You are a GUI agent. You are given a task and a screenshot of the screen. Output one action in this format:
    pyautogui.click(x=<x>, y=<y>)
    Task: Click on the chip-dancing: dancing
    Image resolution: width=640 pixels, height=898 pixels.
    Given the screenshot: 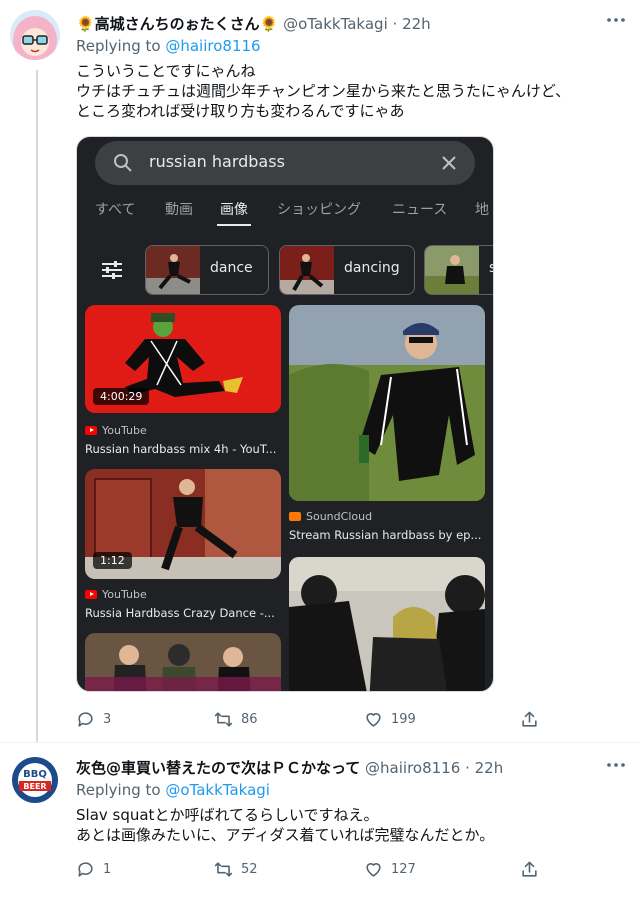 What is the action you would take?
    pyautogui.click(x=347, y=270)
    